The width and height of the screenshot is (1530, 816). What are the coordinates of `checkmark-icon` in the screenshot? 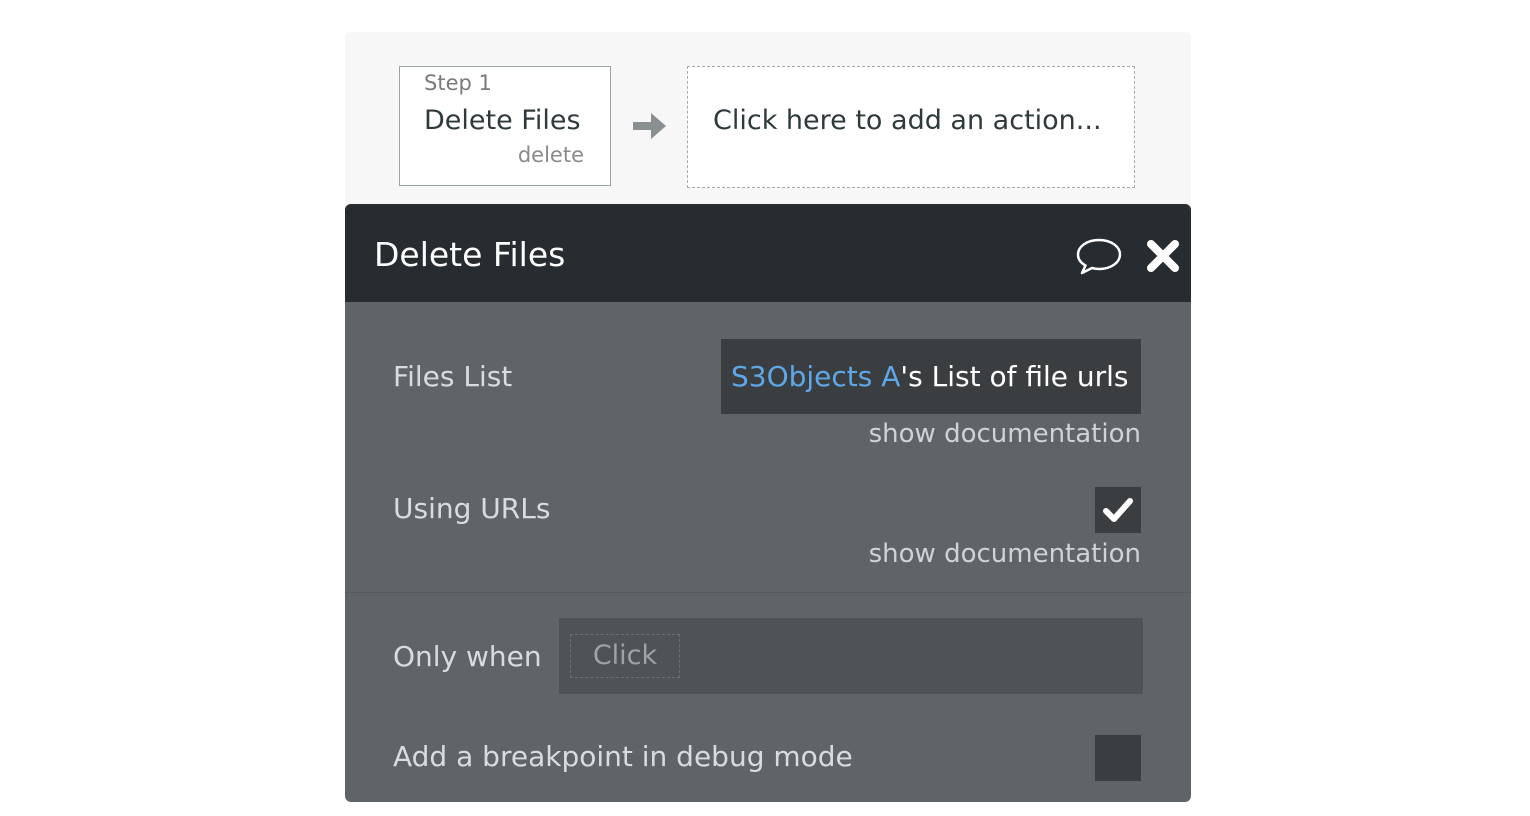 It's located at (1118, 510).